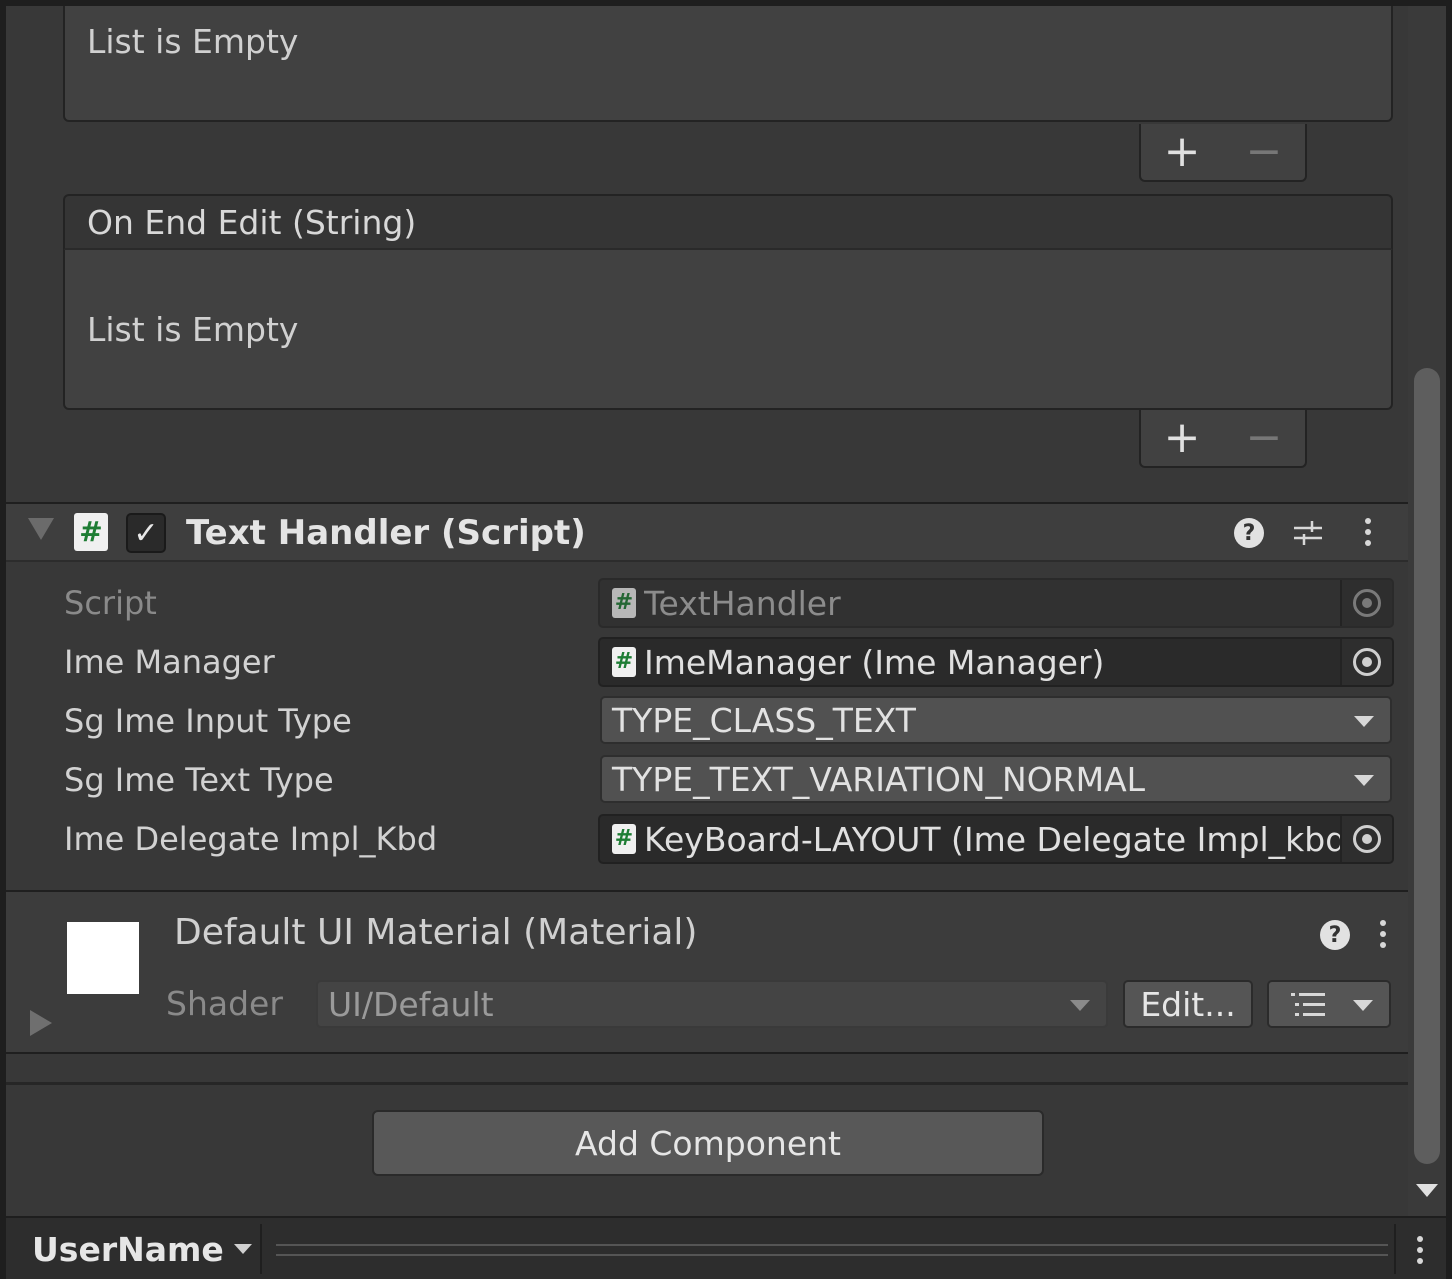 The image size is (1452, 1279). Describe the element at coordinates (707, 532) in the screenshot. I see `component-header: # ✓ Text Handler (Script) ?` at that location.